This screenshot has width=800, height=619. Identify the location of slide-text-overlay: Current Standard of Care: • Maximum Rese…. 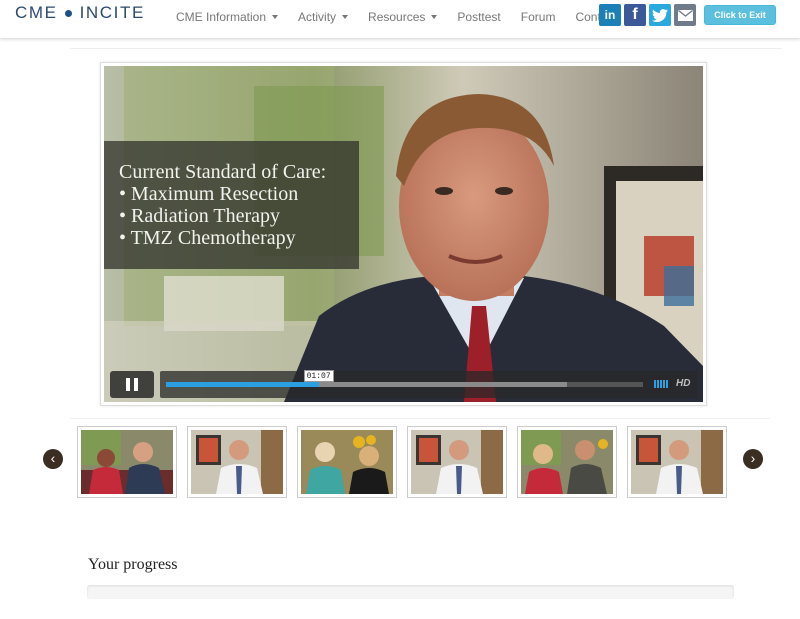
(231, 205).